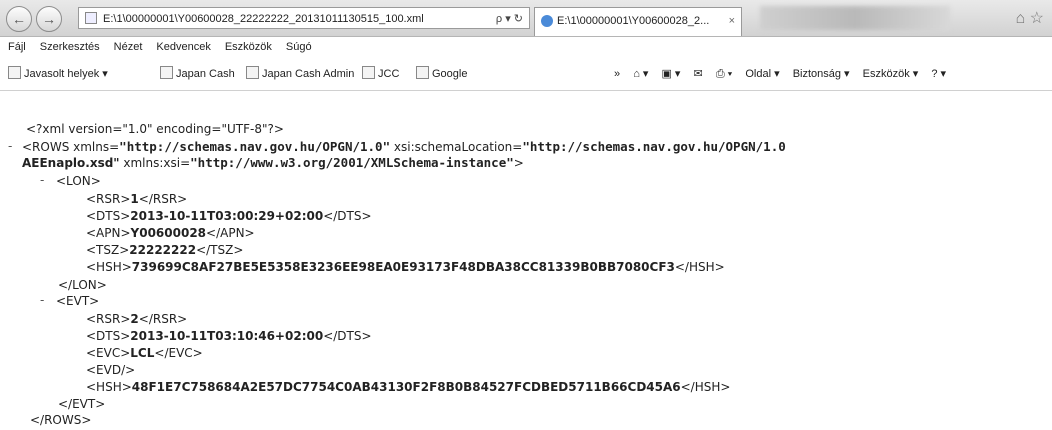 The image size is (1052, 430). Describe the element at coordinates (49, 19) in the screenshot. I see `forward-button: →` at that location.